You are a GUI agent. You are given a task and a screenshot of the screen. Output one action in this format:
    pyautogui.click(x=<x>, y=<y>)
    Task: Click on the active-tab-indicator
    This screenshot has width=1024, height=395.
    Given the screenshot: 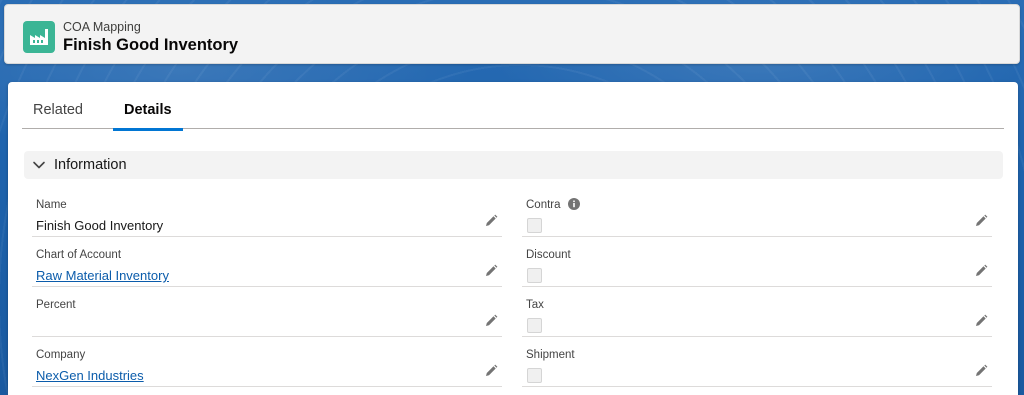 What is the action you would take?
    pyautogui.click(x=148, y=129)
    